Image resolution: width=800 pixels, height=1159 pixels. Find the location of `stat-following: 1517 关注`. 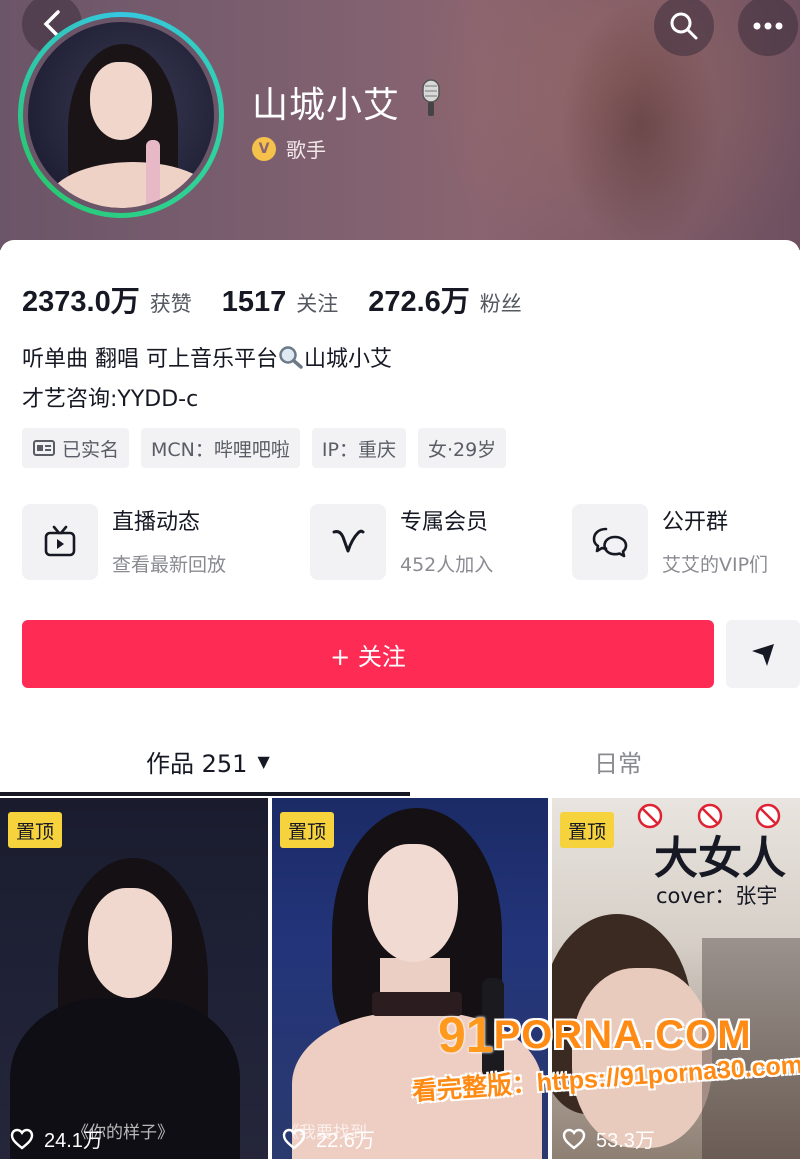

stat-following: 1517 关注 is located at coordinates (280, 302).